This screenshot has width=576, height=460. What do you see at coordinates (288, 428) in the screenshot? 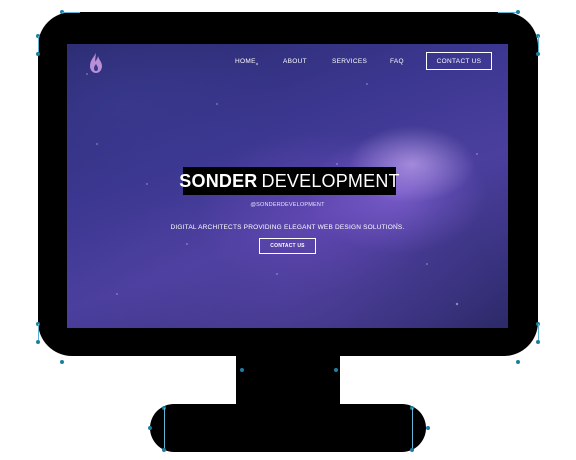
I see `monitor-base` at bounding box center [288, 428].